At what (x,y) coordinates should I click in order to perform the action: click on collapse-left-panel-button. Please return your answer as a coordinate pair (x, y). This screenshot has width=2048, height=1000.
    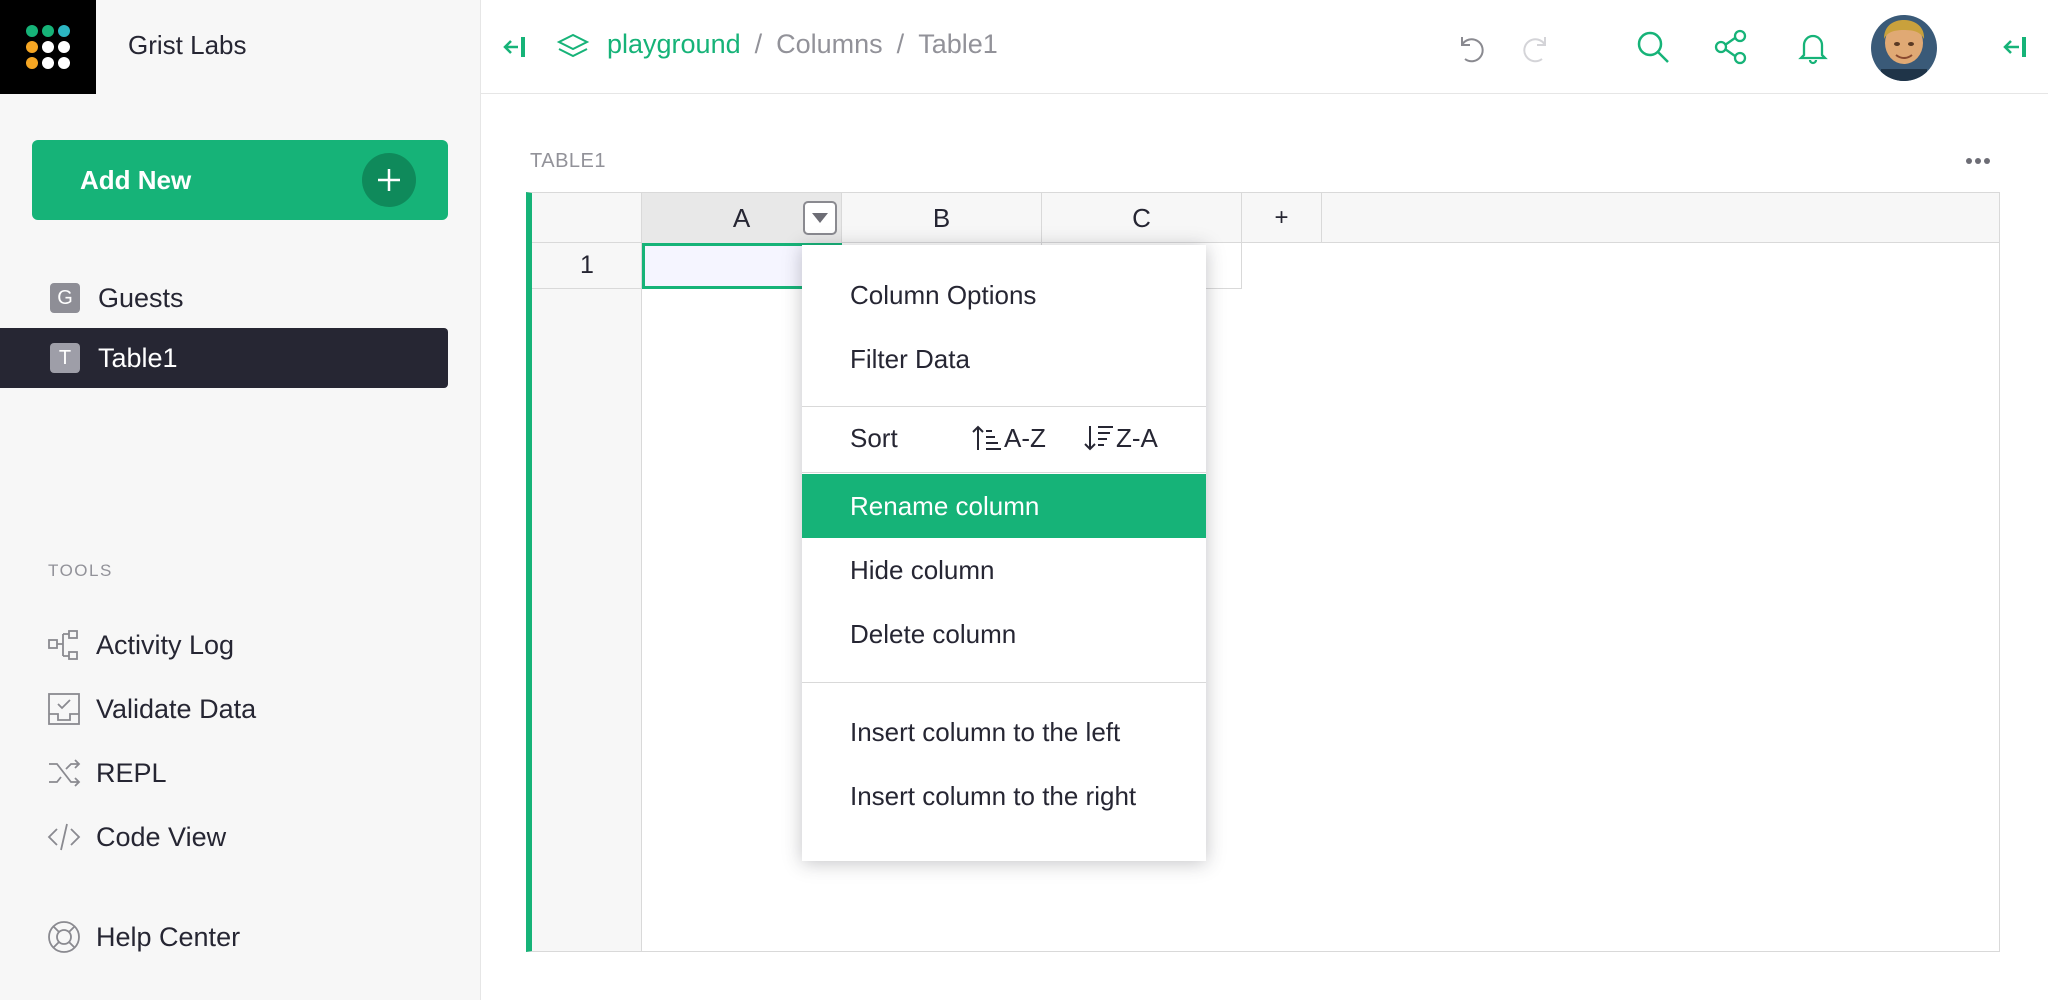
    Looking at the image, I should click on (517, 47).